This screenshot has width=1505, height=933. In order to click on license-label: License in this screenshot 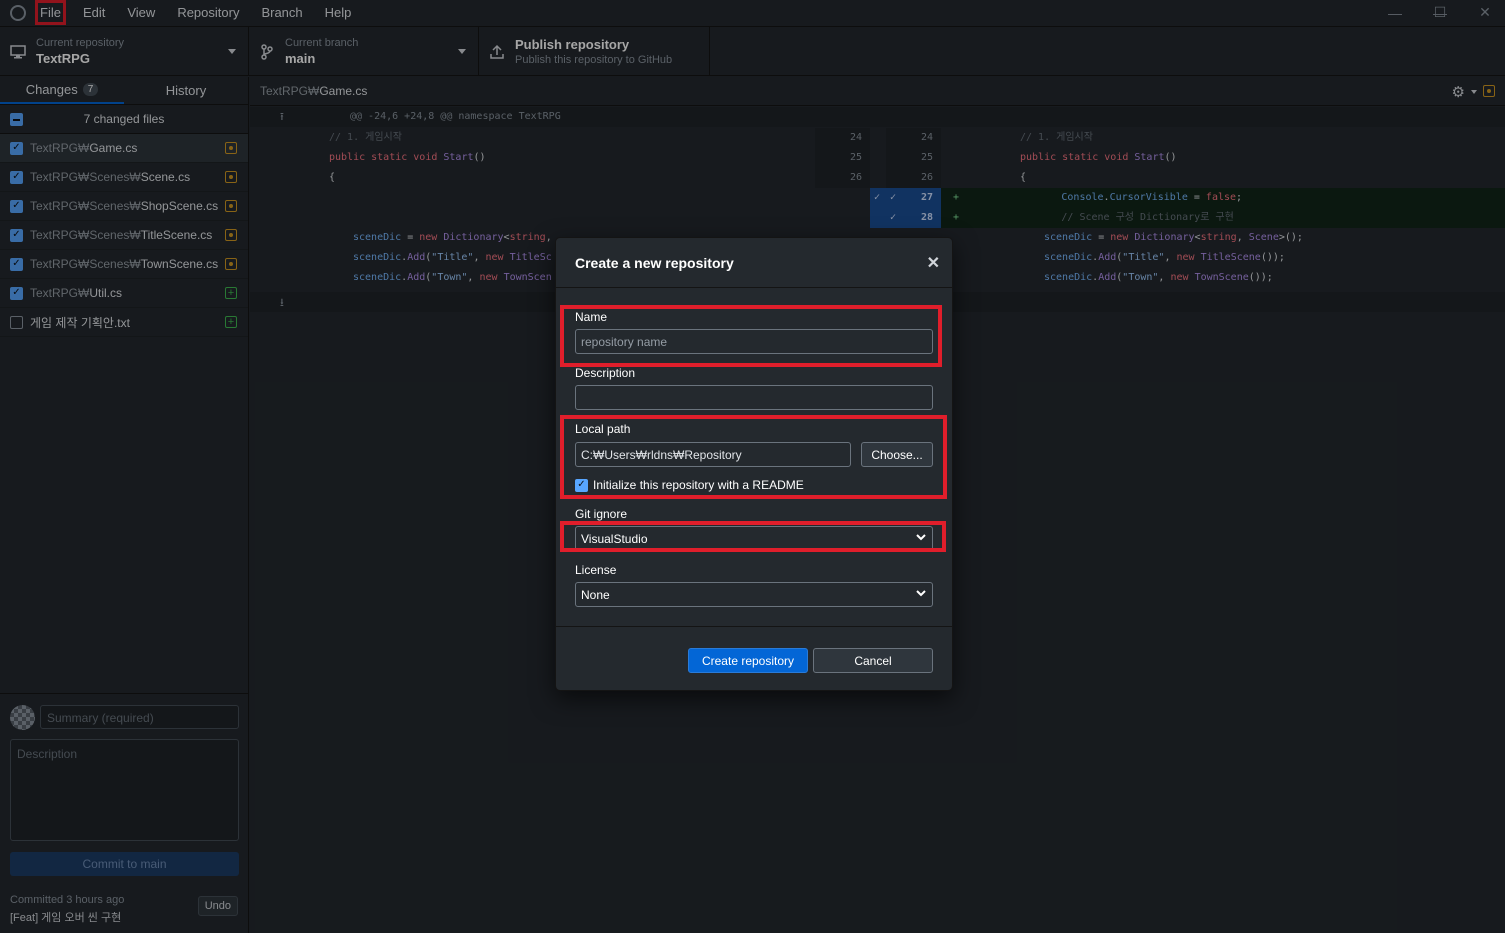, I will do `click(596, 570)`.